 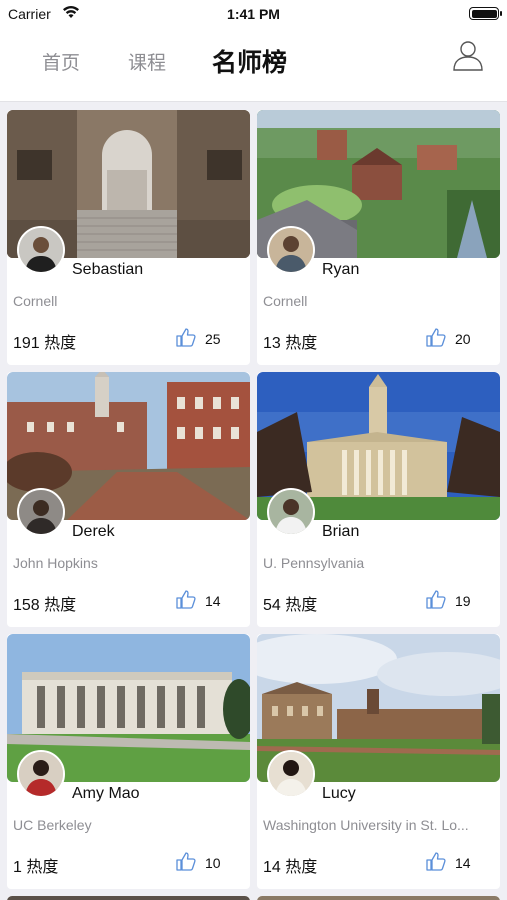 What do you see at coordinates (213, 863) in the screenshot?
I see `like-count: 10` at bounding box center [213, 863].